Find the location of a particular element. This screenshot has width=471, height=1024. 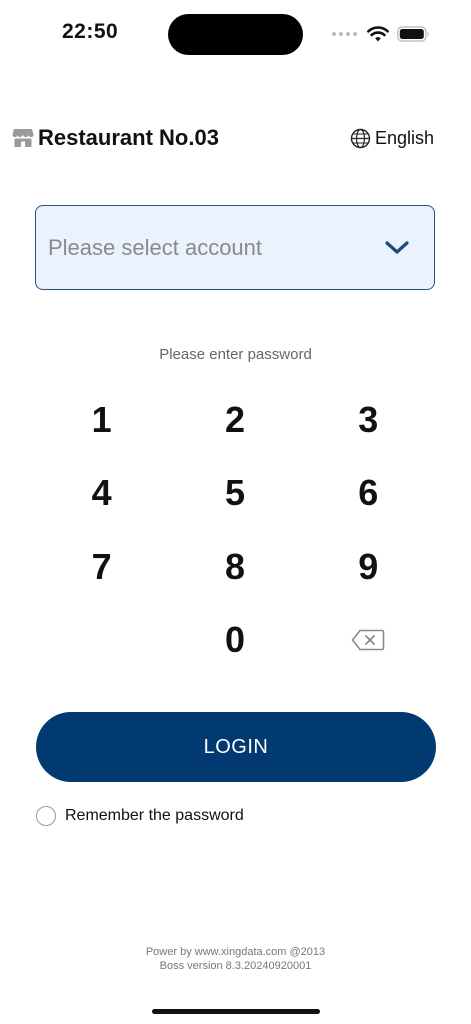

dynamic-island is located at coordinates (235, 34).